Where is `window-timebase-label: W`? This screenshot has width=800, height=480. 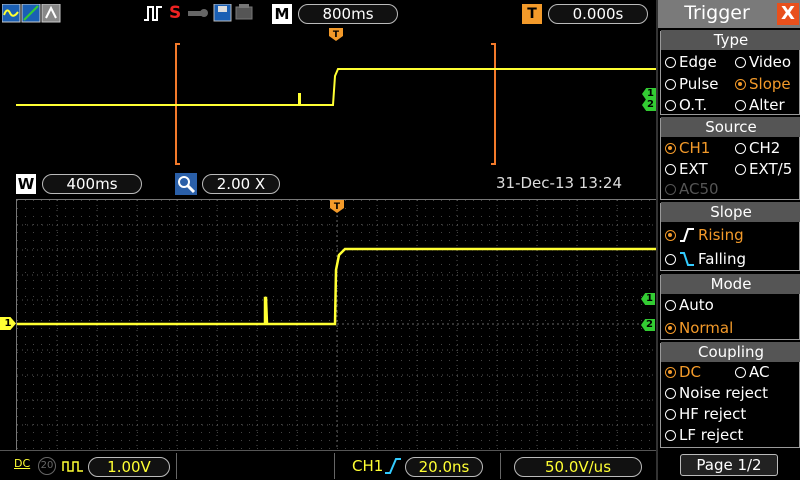
window-timebase-label: W is located at coordinates (26, 184).